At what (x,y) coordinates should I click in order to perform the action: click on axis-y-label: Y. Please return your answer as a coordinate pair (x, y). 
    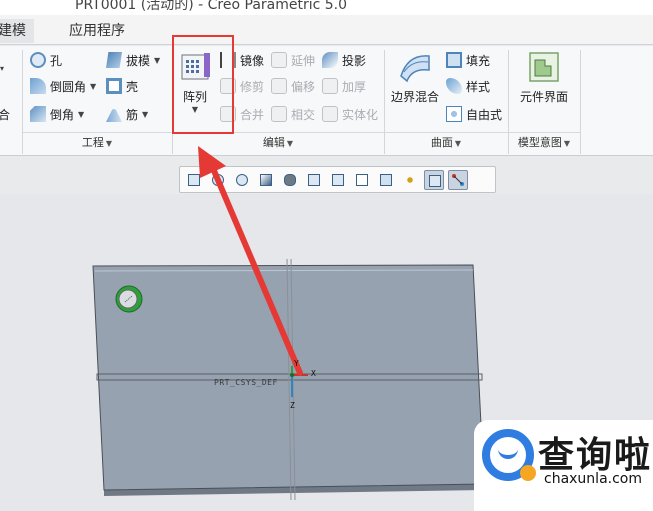
    Looking at the image, I should click on (296, 363).